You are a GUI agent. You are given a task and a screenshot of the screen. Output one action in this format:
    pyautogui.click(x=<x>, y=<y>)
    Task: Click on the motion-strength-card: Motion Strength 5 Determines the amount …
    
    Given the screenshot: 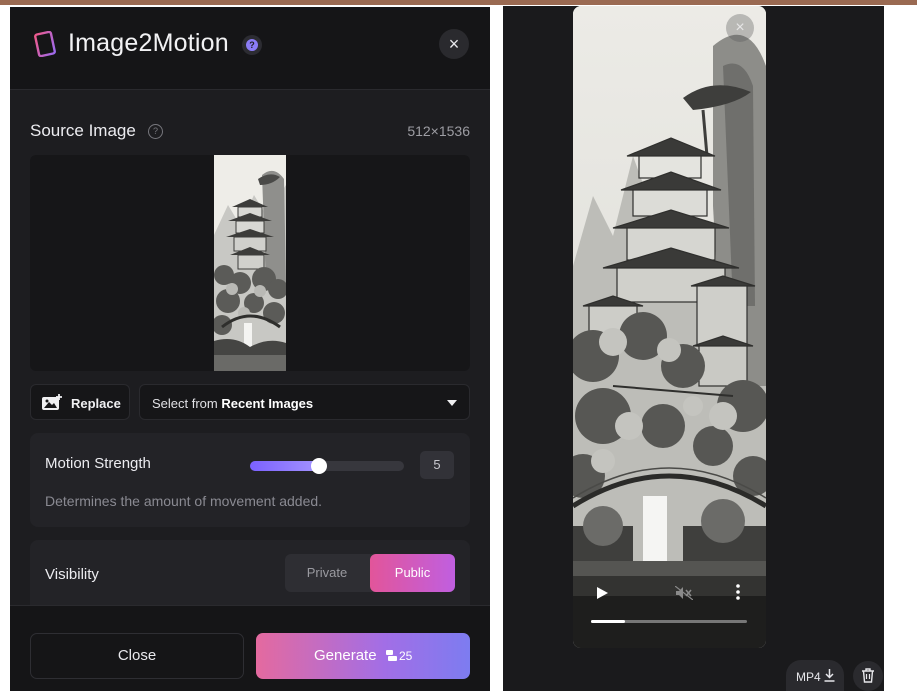 What is the action you would take?
    pyautogui.click(x=250, y=480)
    